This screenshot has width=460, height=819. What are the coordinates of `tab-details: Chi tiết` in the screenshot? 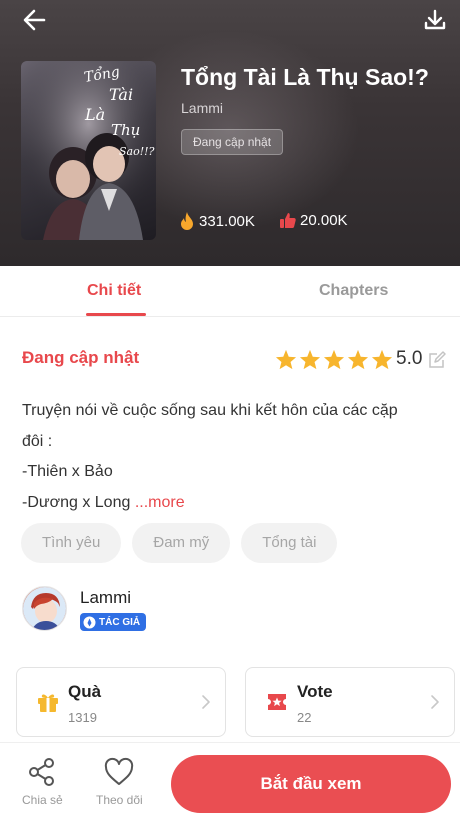 It's located at (114, 291).